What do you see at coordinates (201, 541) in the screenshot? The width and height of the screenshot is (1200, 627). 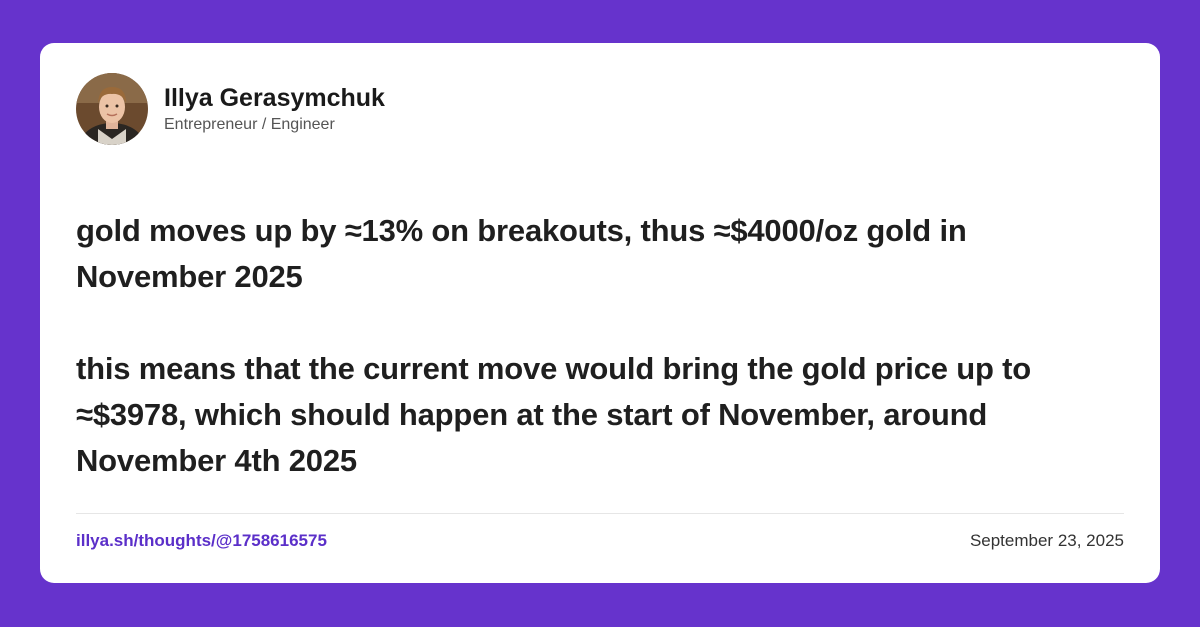 I see `permalink: illya.sh/thoughts/@1758616575` at bounding box center [201, 541].